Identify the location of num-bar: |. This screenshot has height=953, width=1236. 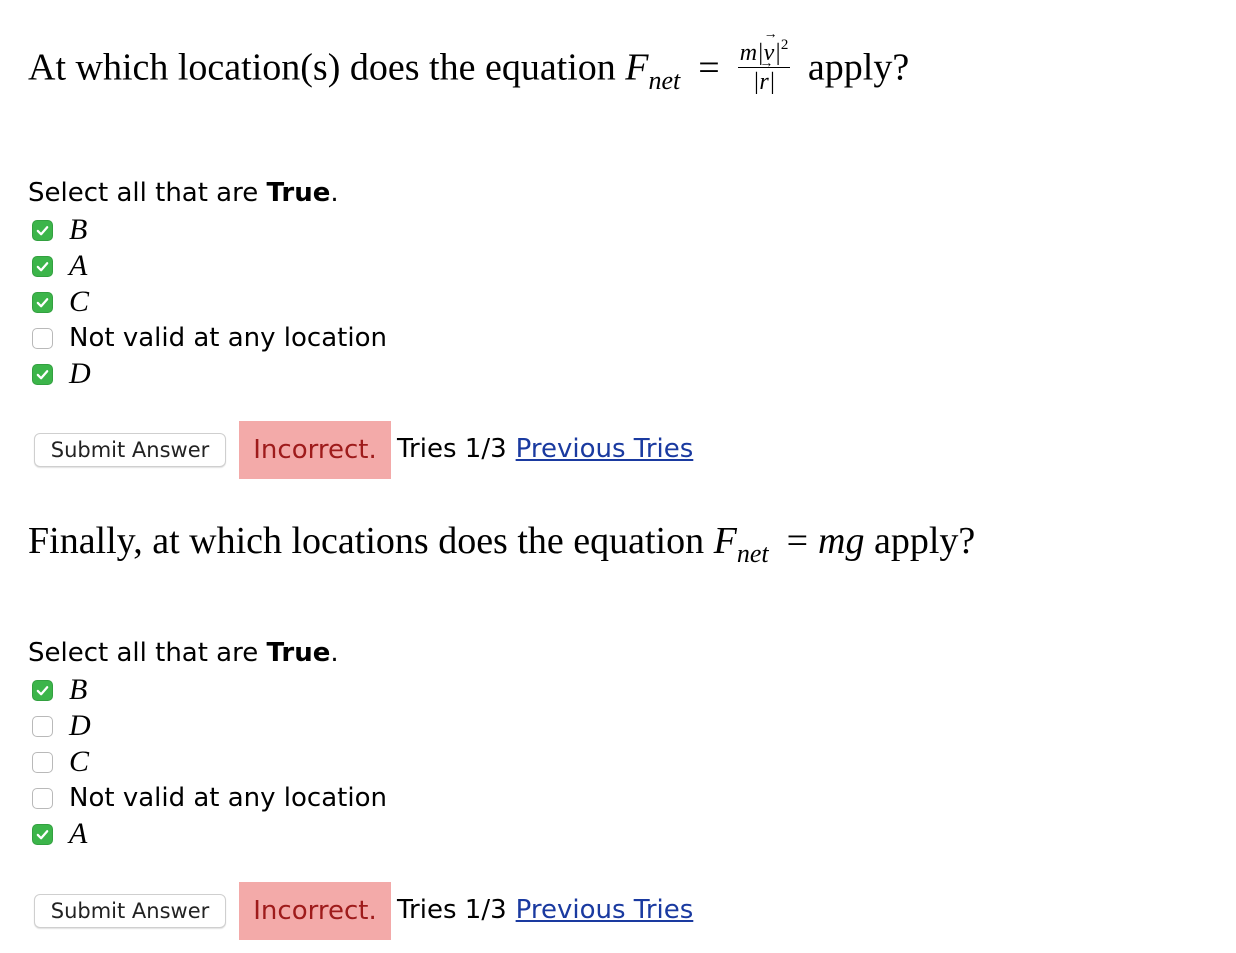
(777, 53).